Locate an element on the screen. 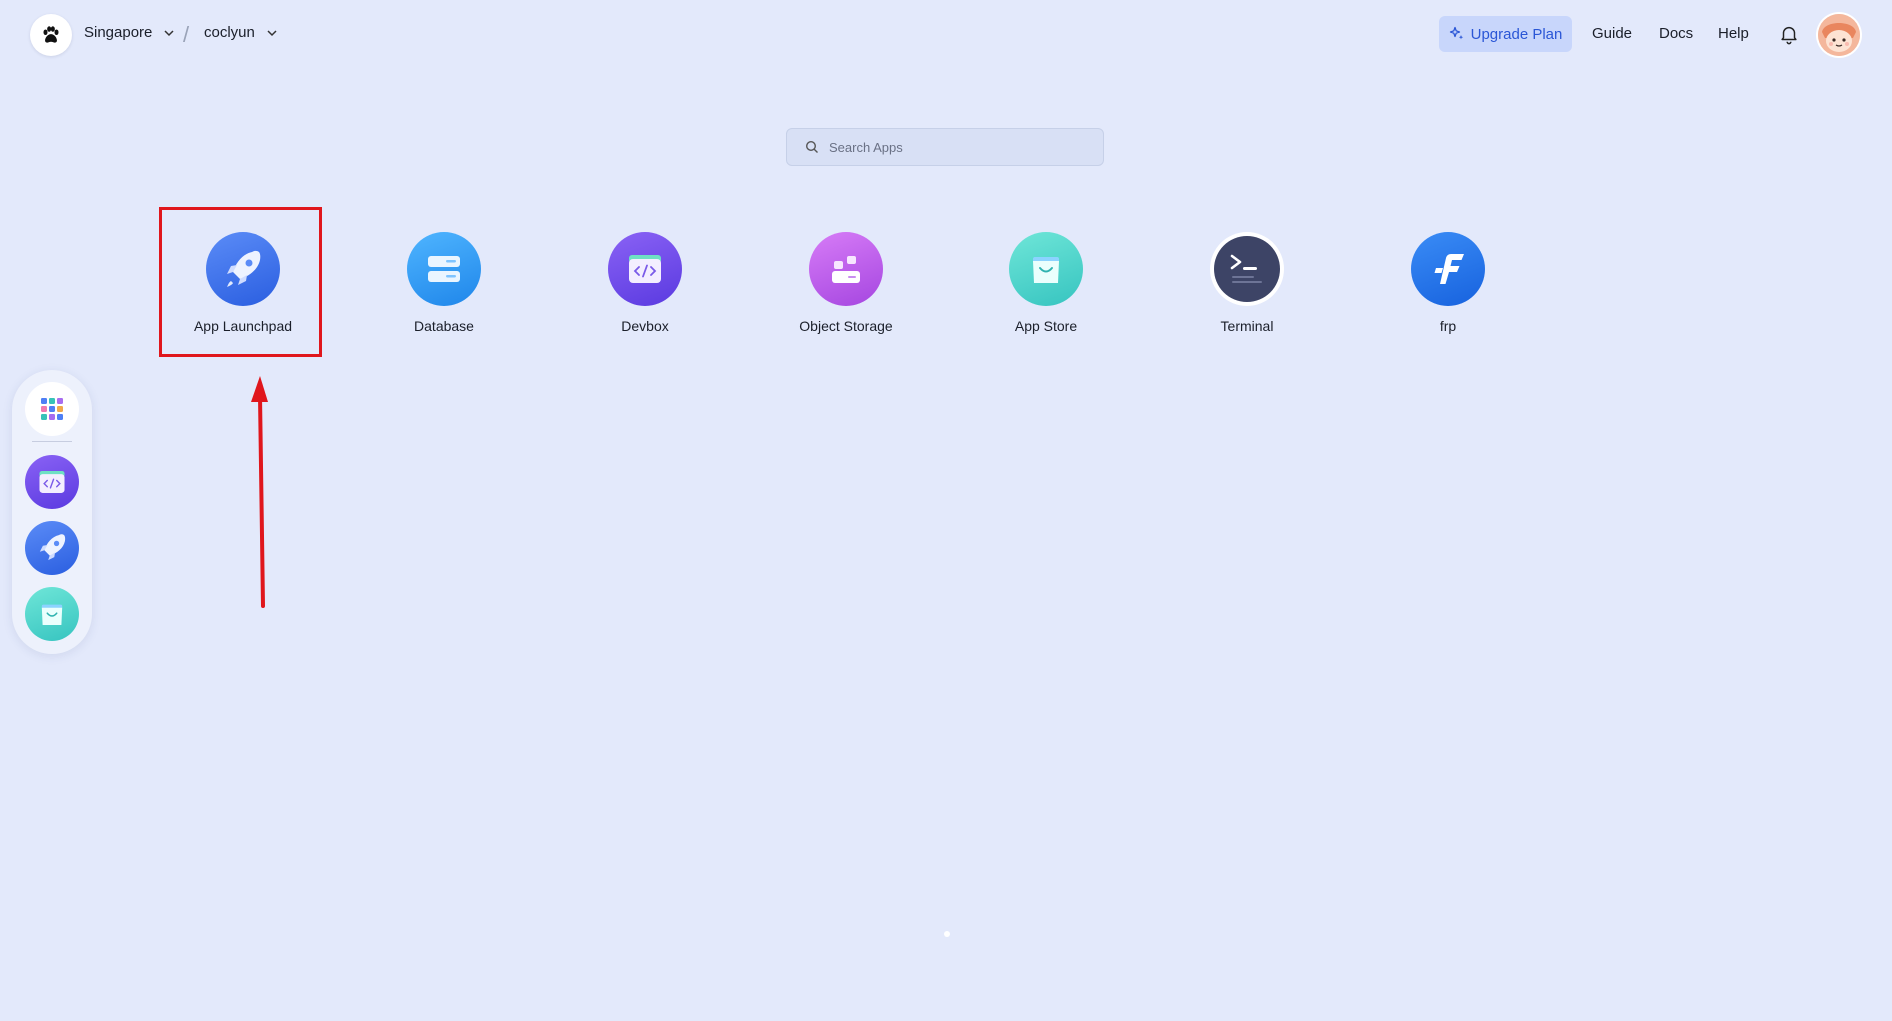  database-tile: Database is located at coordinates (444, 283).